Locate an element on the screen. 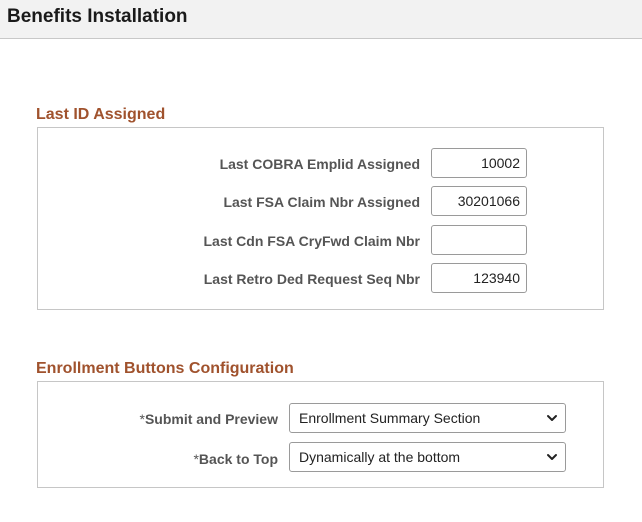 The height and width of the screenshot is (522, 642). submit-and-preview-label: *Submit and Preview is located at coordinates (209, 419).